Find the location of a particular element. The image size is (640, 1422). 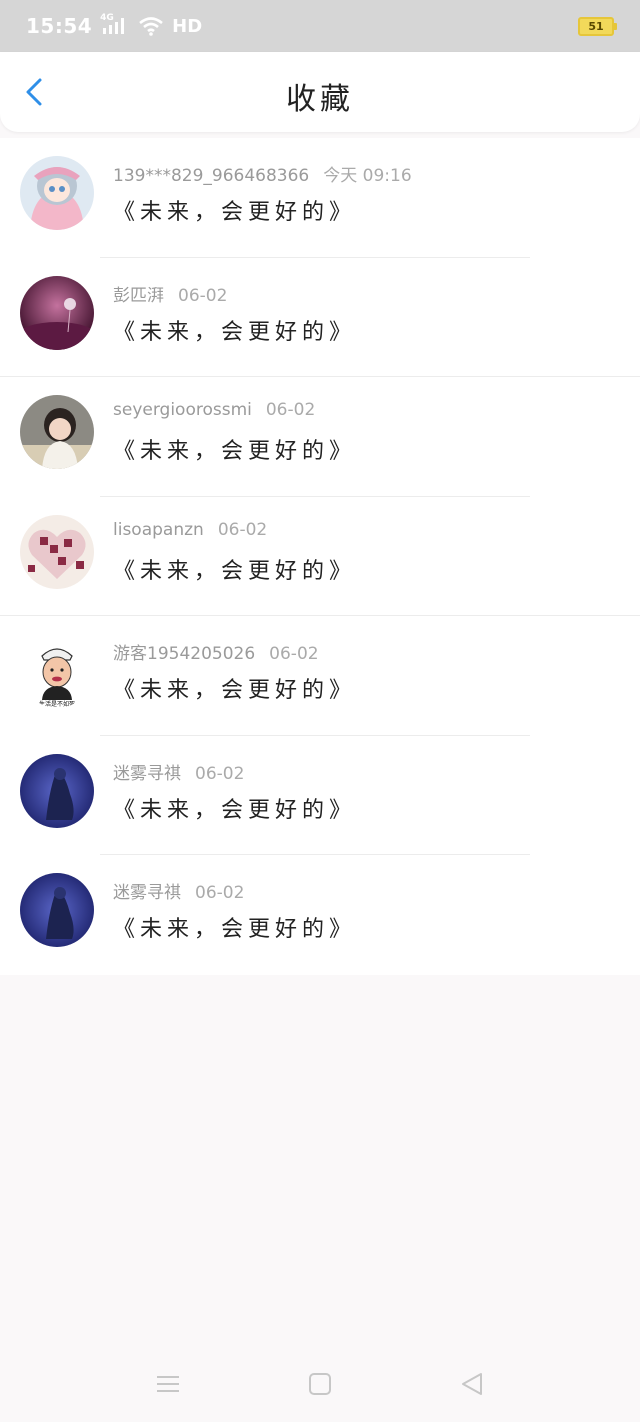

list-item: 彭匹湃 06-02 《未来，会更好的》 is located at coordinates (320, 317).